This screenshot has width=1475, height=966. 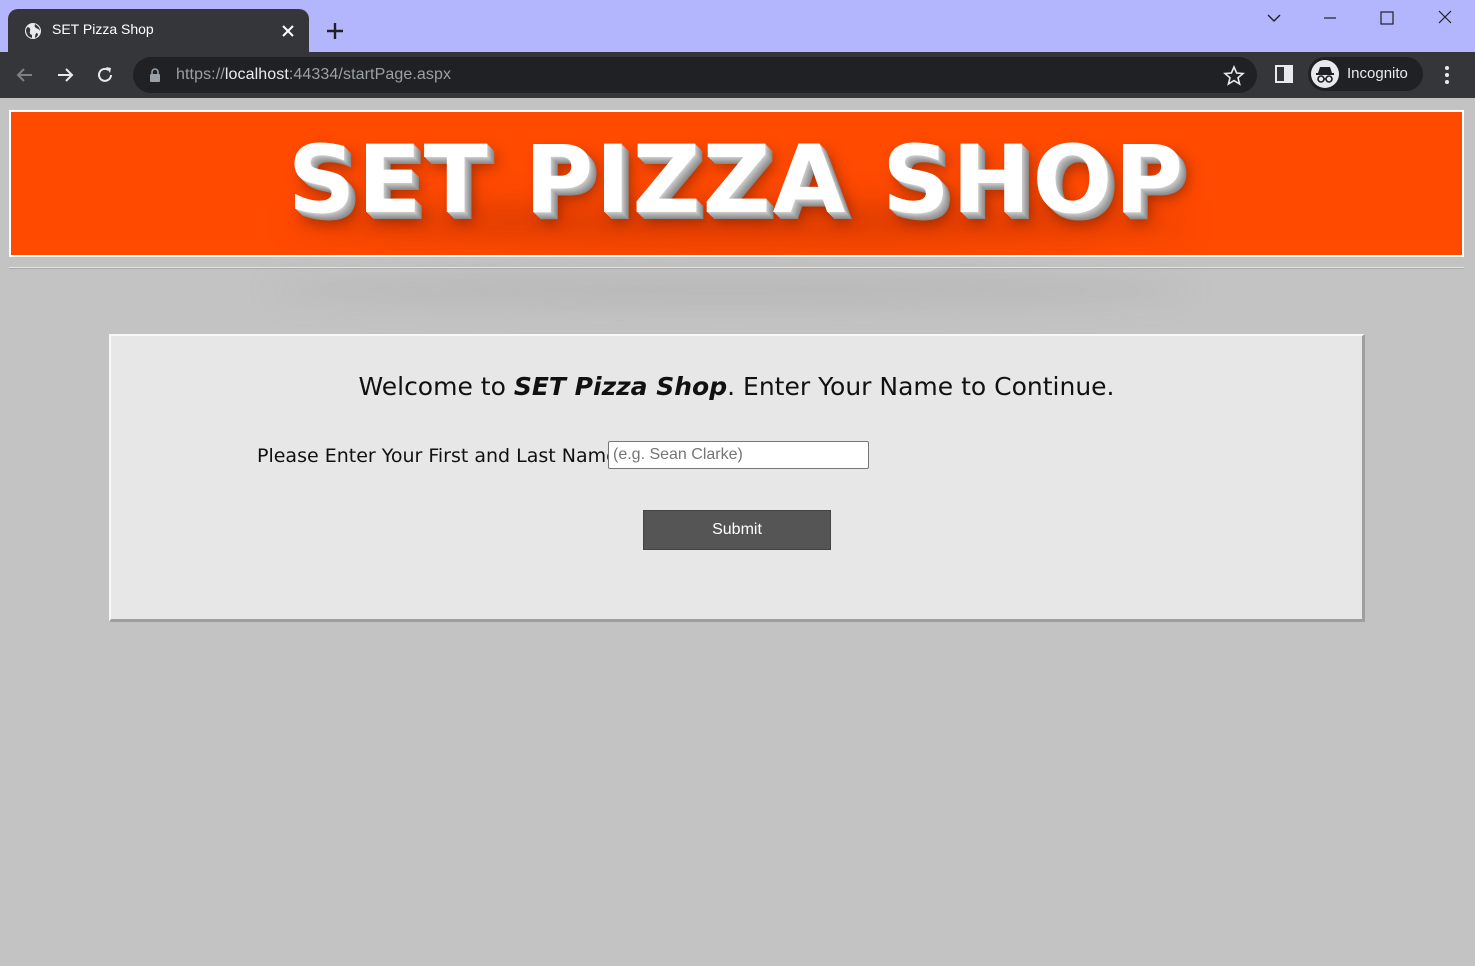 I want to click on welcome-brand: SET Pizza Shop, so click(x=620, y=386).